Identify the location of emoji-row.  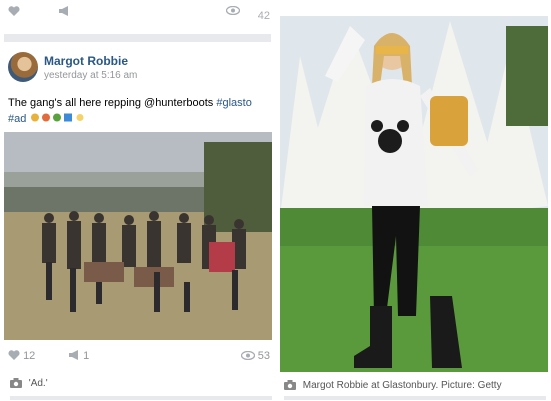
(59, 119).